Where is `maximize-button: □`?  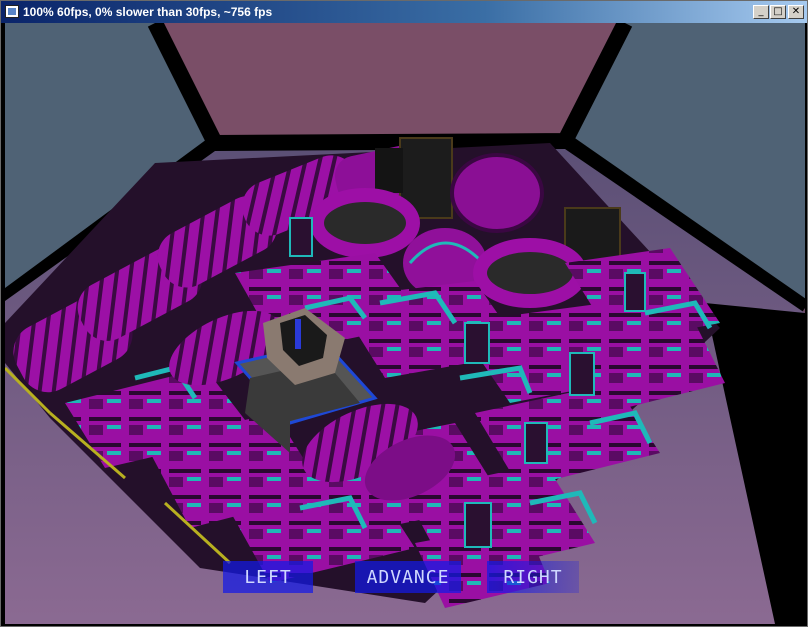
maximize-button: □ is located at coordinates (778, 12).